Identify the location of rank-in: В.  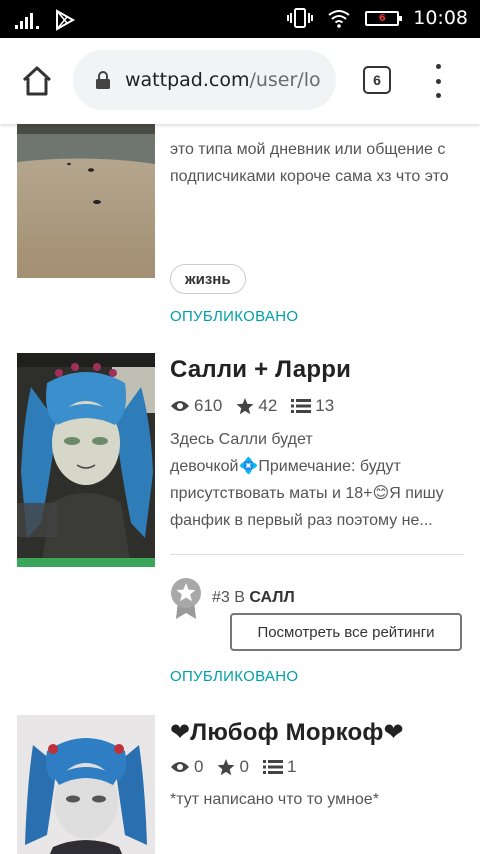
(239, 597).